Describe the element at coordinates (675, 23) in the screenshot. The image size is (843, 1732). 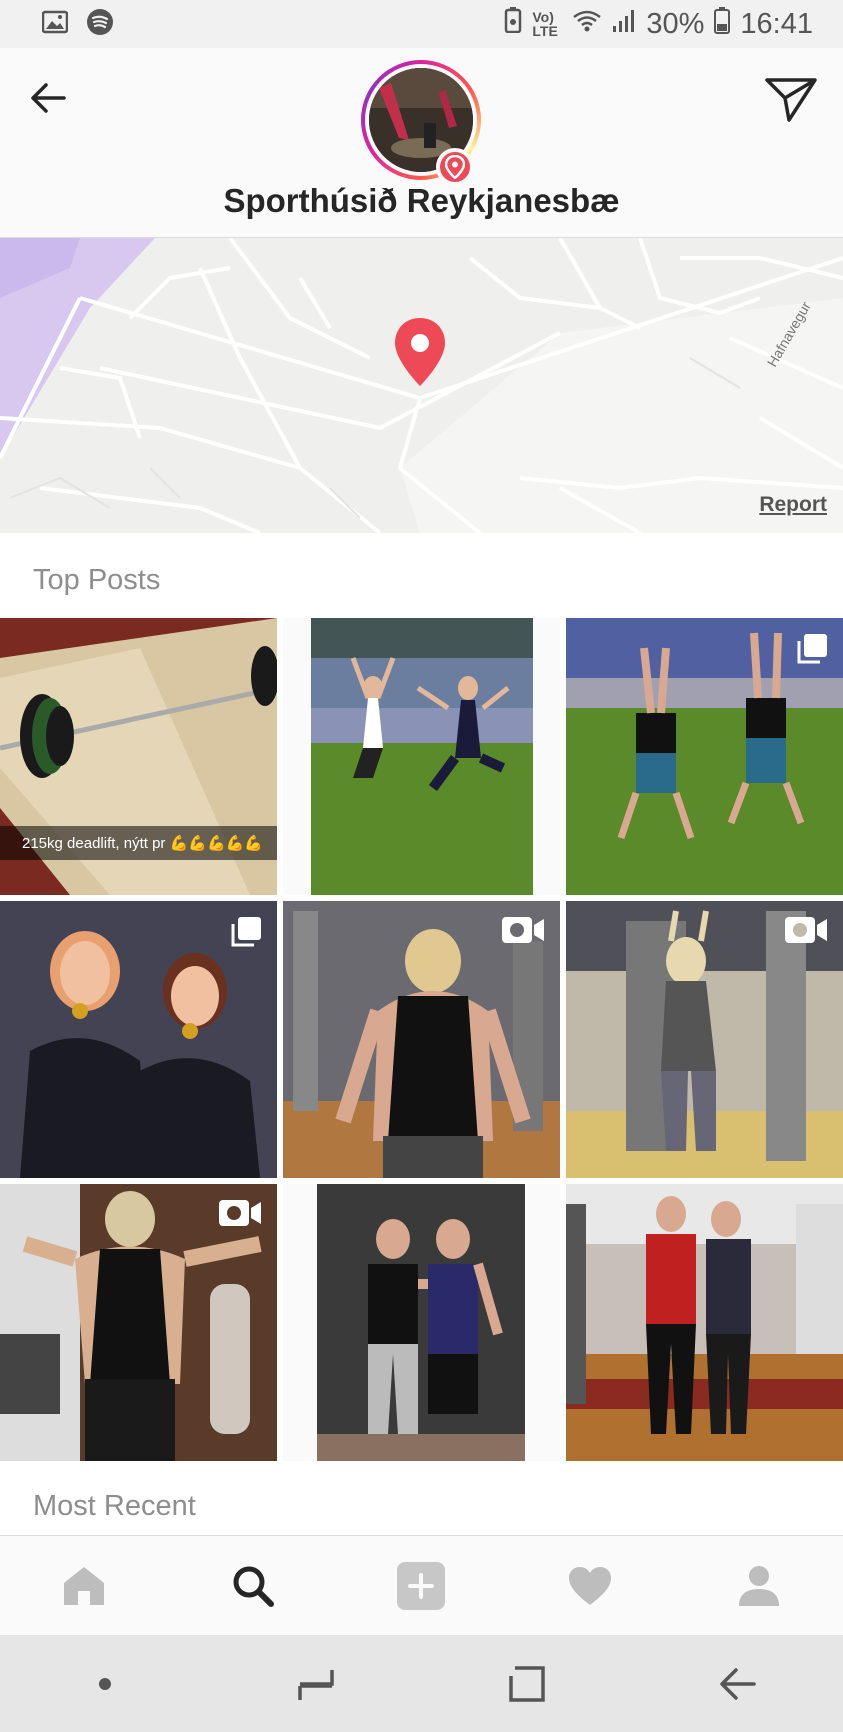
I see `battery-percent: 30%` at that location.